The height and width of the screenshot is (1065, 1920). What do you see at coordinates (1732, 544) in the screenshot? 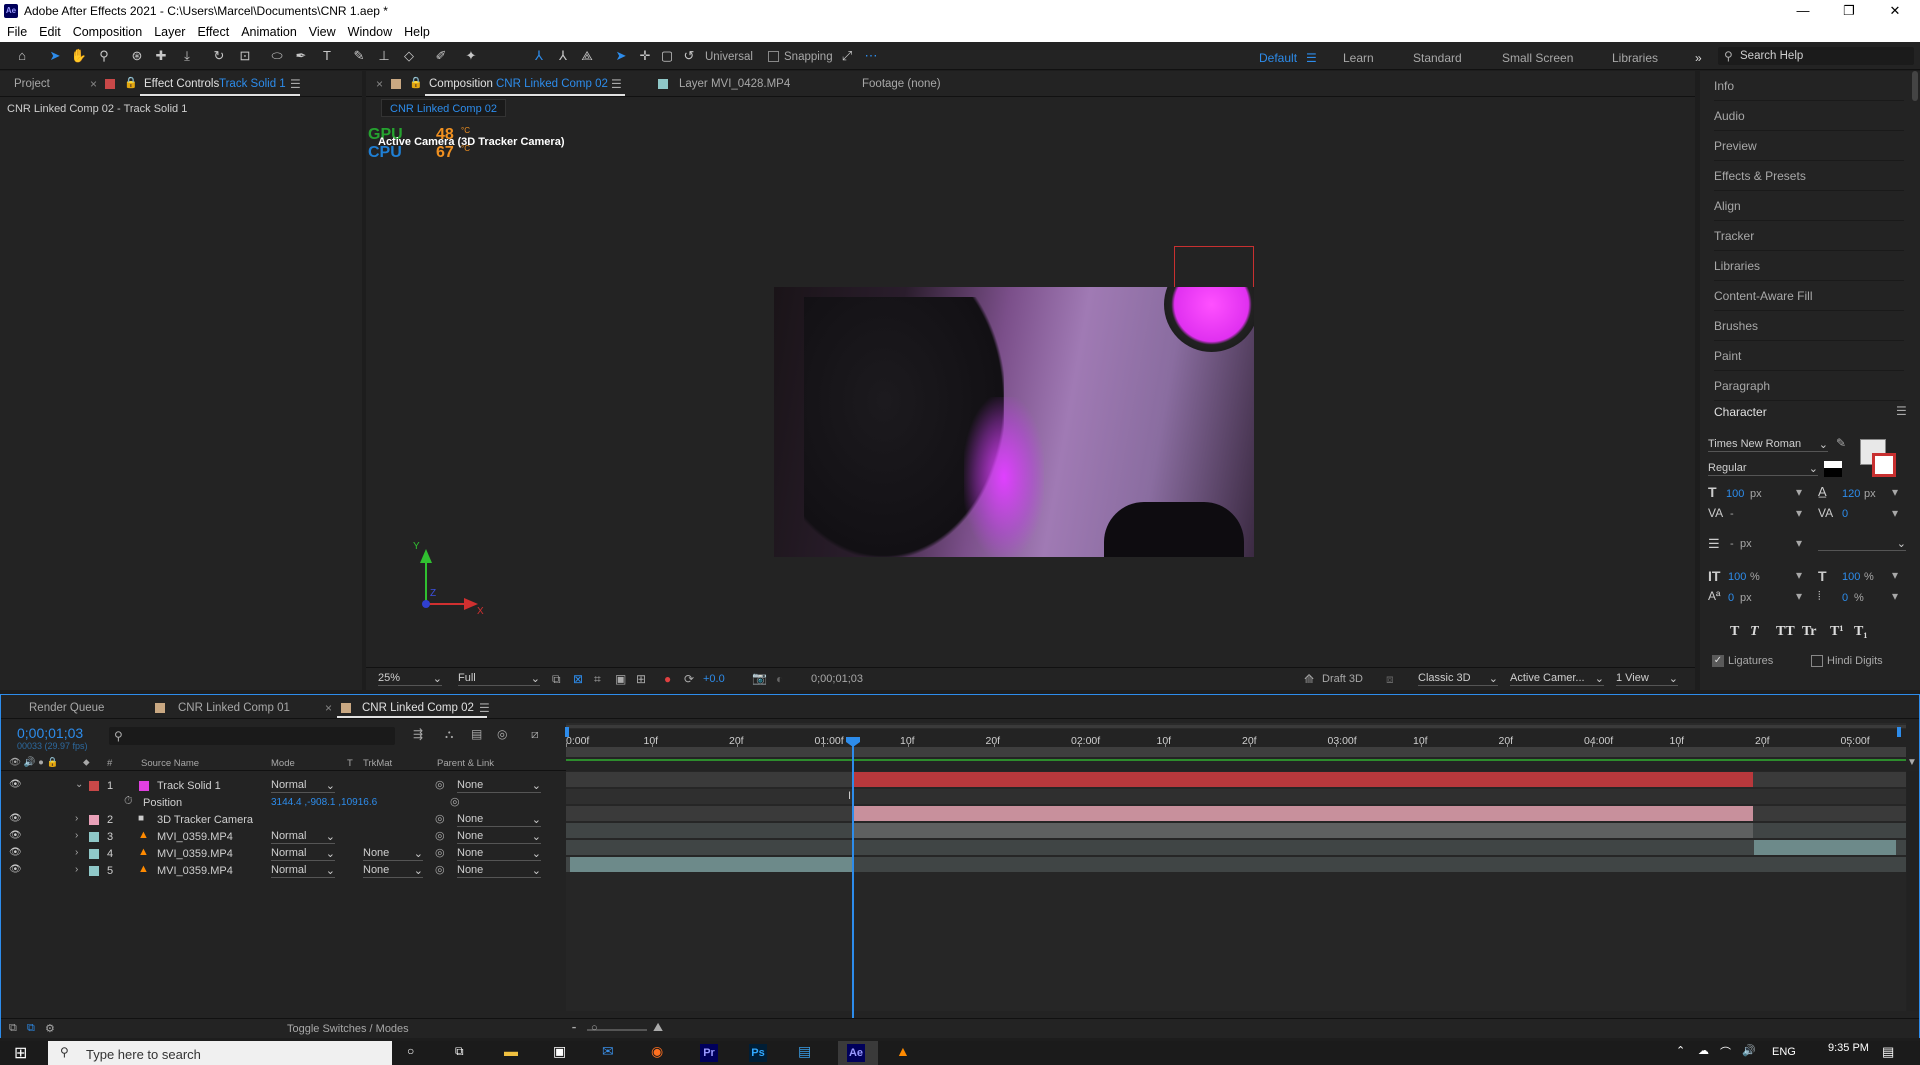
I see `stroke-width-value: -` at bounding box center [1732, 544].